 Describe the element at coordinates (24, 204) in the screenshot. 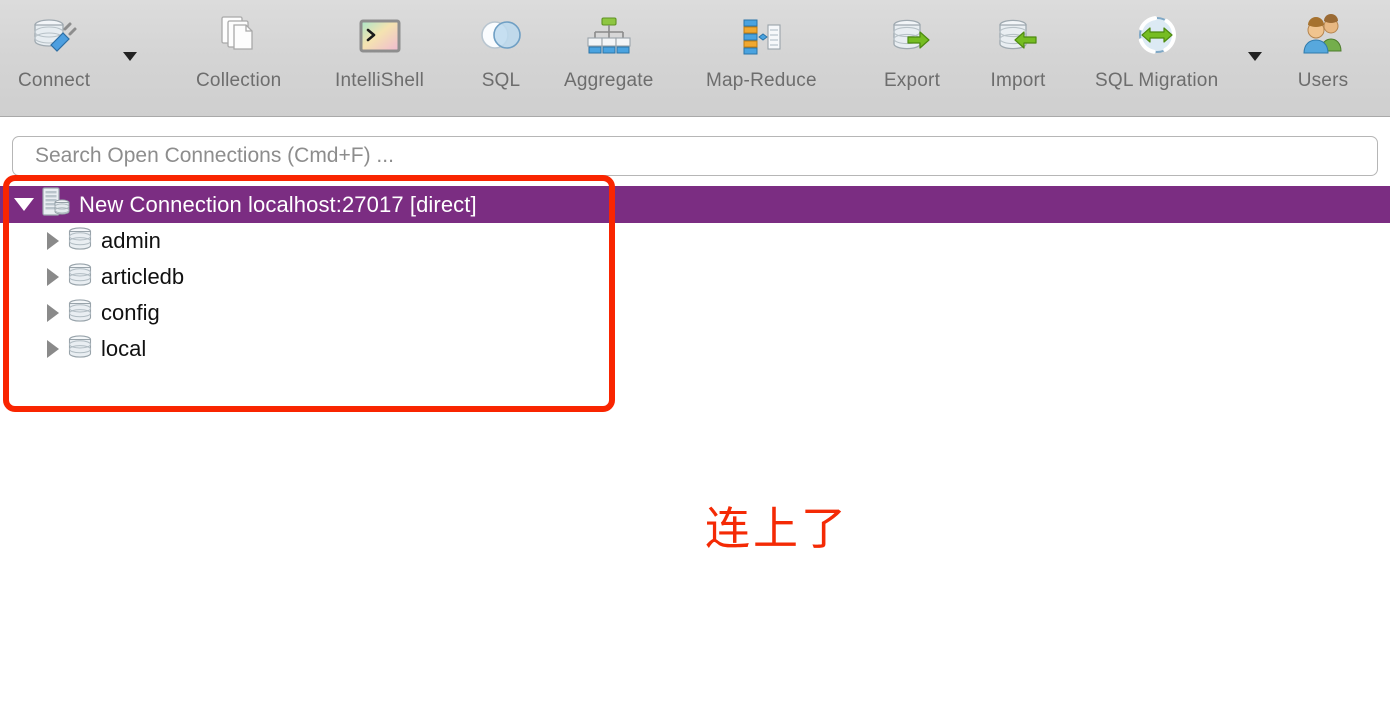

I see `caret-down-icon` at that location.